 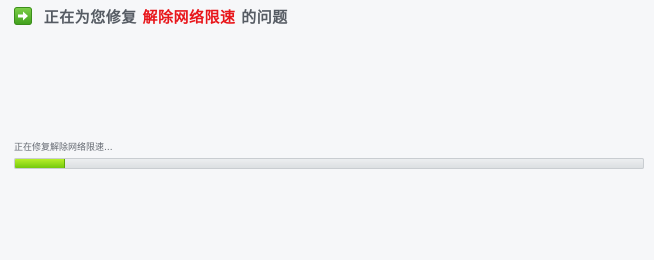 I want to click on arrow-right-icon, so click(x=23, y=16).